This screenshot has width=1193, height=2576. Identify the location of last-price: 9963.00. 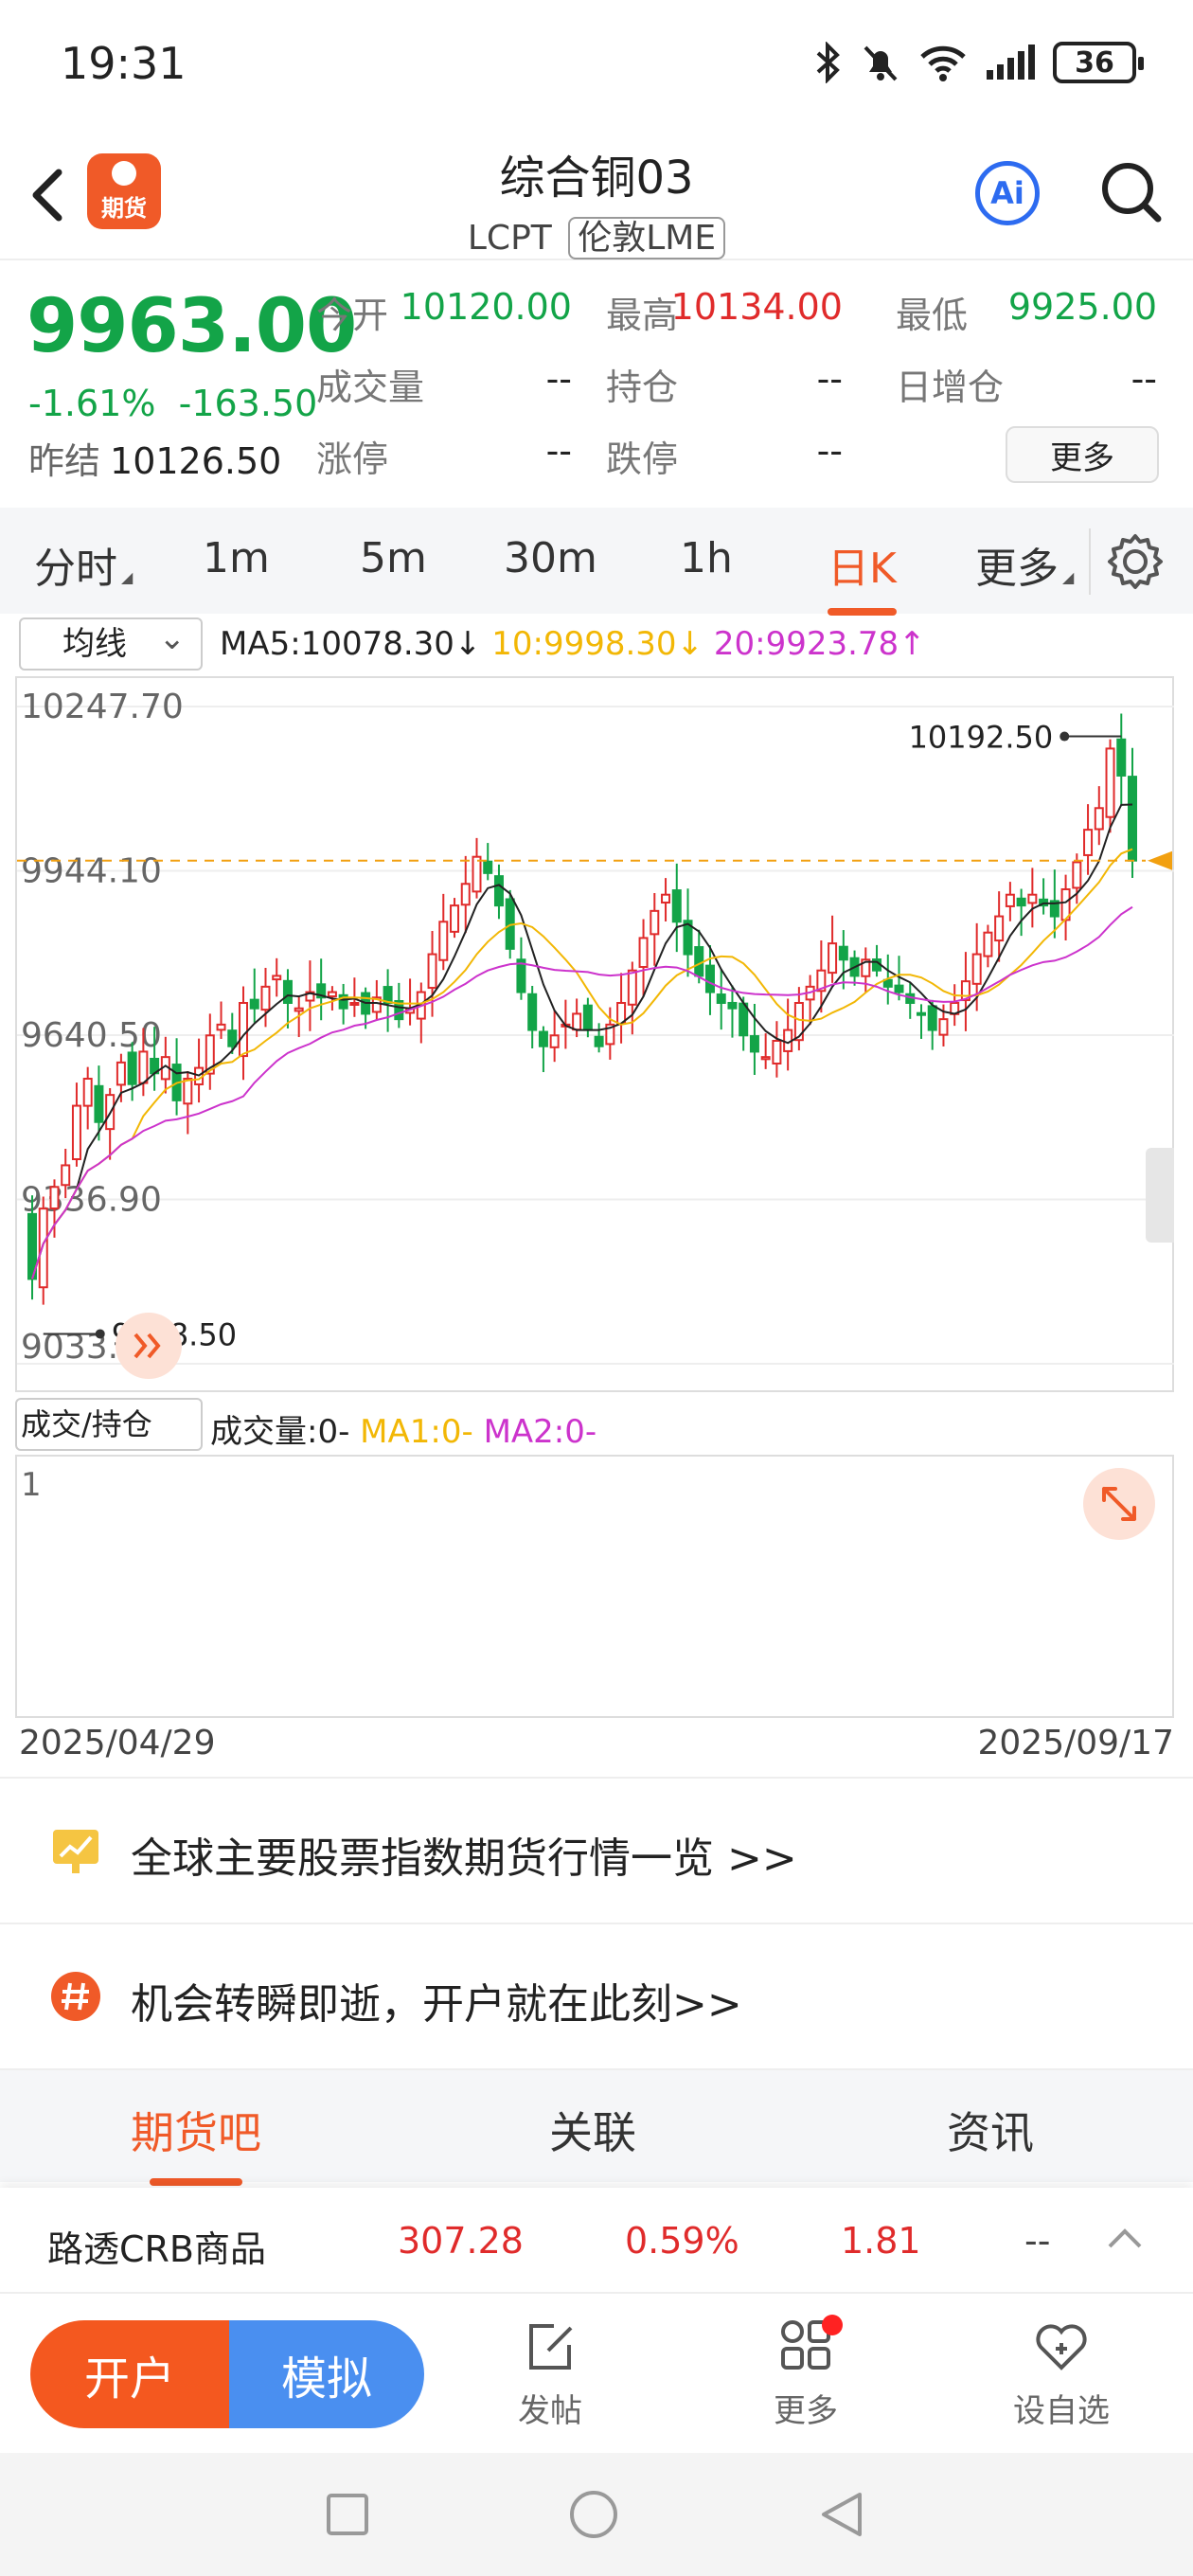
(192, 326).